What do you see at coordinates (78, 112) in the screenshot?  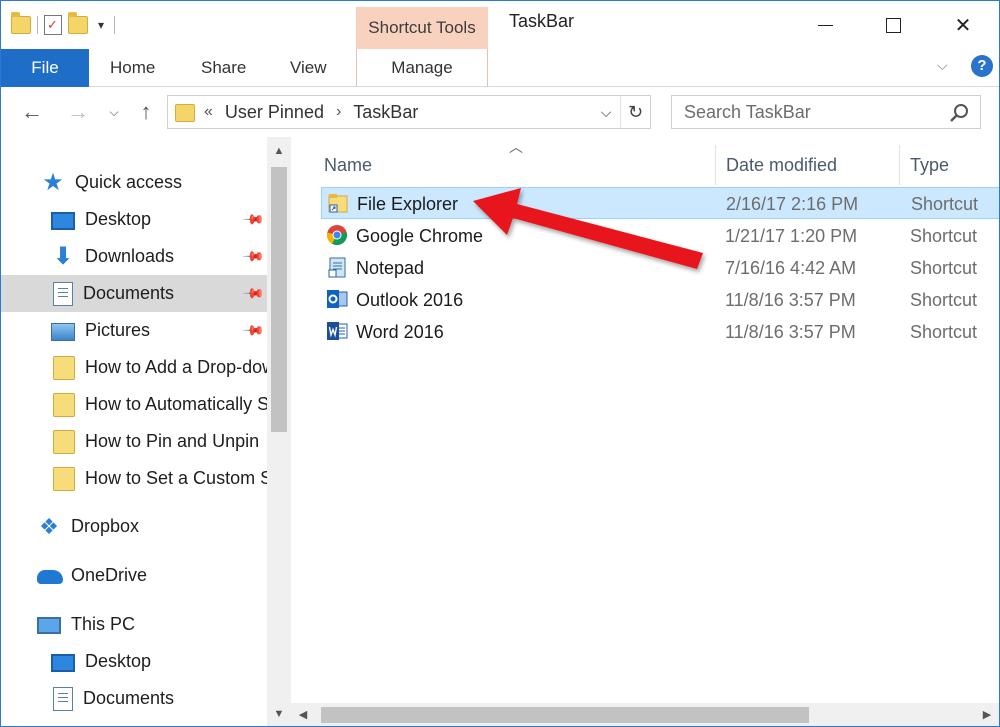 I see `forward-button: →` at bounding box center [78, 112].